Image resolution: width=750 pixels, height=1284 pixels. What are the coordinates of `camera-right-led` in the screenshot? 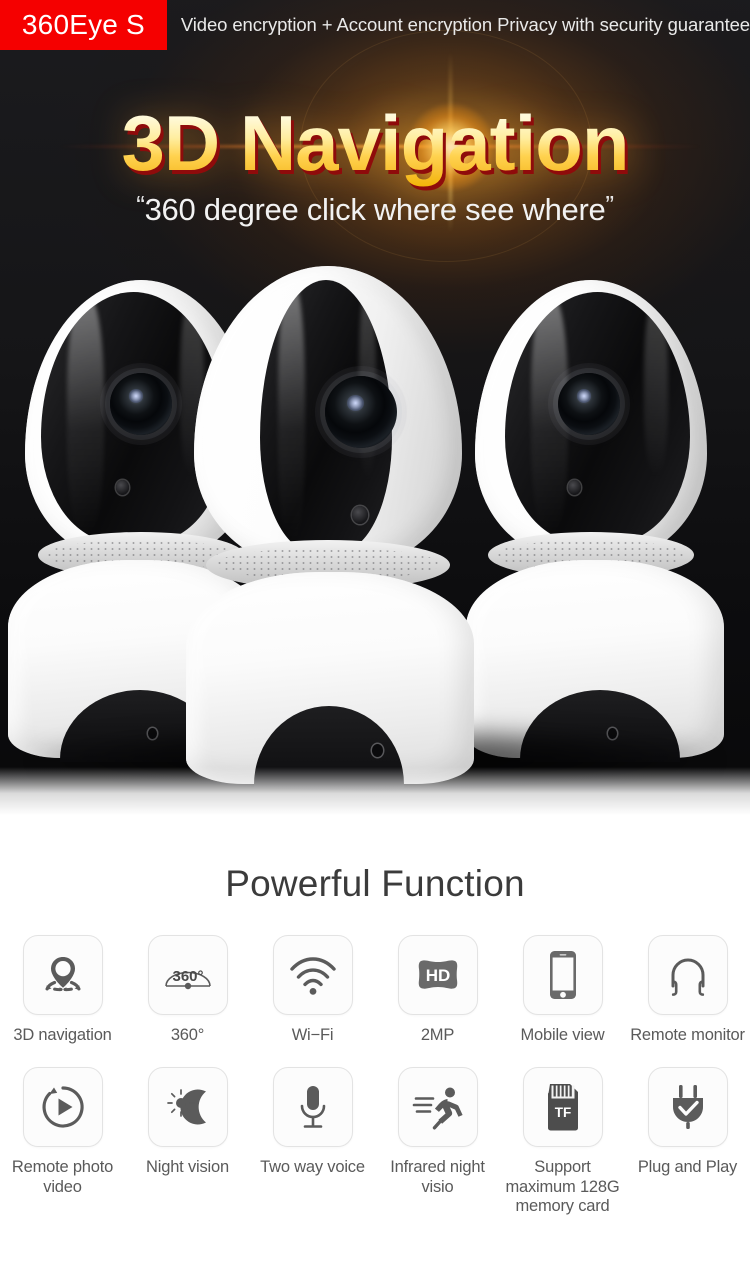 It's located at (574, 487).